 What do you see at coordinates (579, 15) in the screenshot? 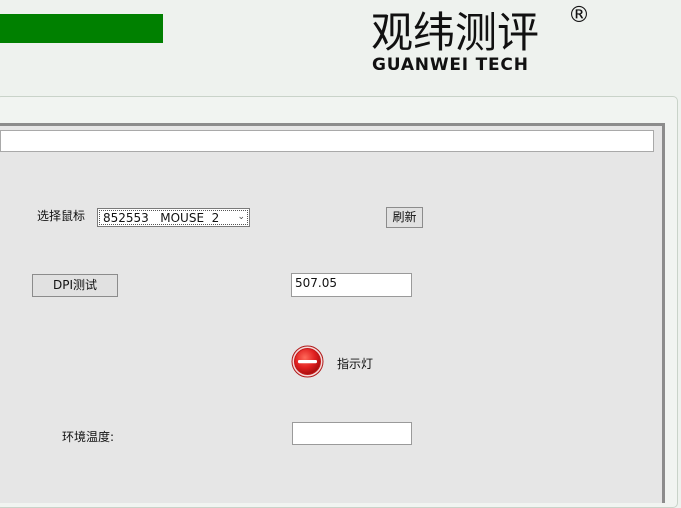
I see `registered-mark: ®` at bounding box center [579, 15].